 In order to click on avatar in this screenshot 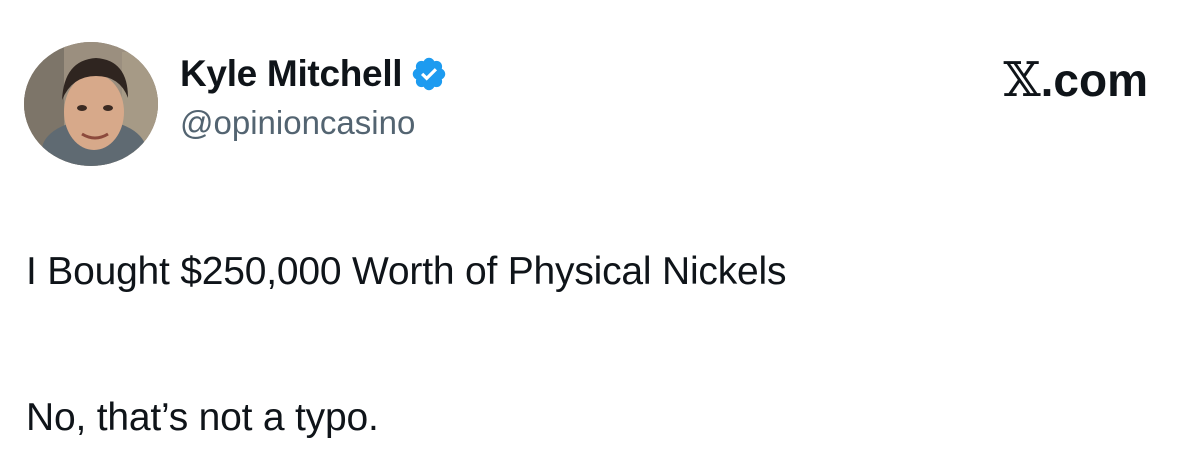, I will do `click(91, 104)`.